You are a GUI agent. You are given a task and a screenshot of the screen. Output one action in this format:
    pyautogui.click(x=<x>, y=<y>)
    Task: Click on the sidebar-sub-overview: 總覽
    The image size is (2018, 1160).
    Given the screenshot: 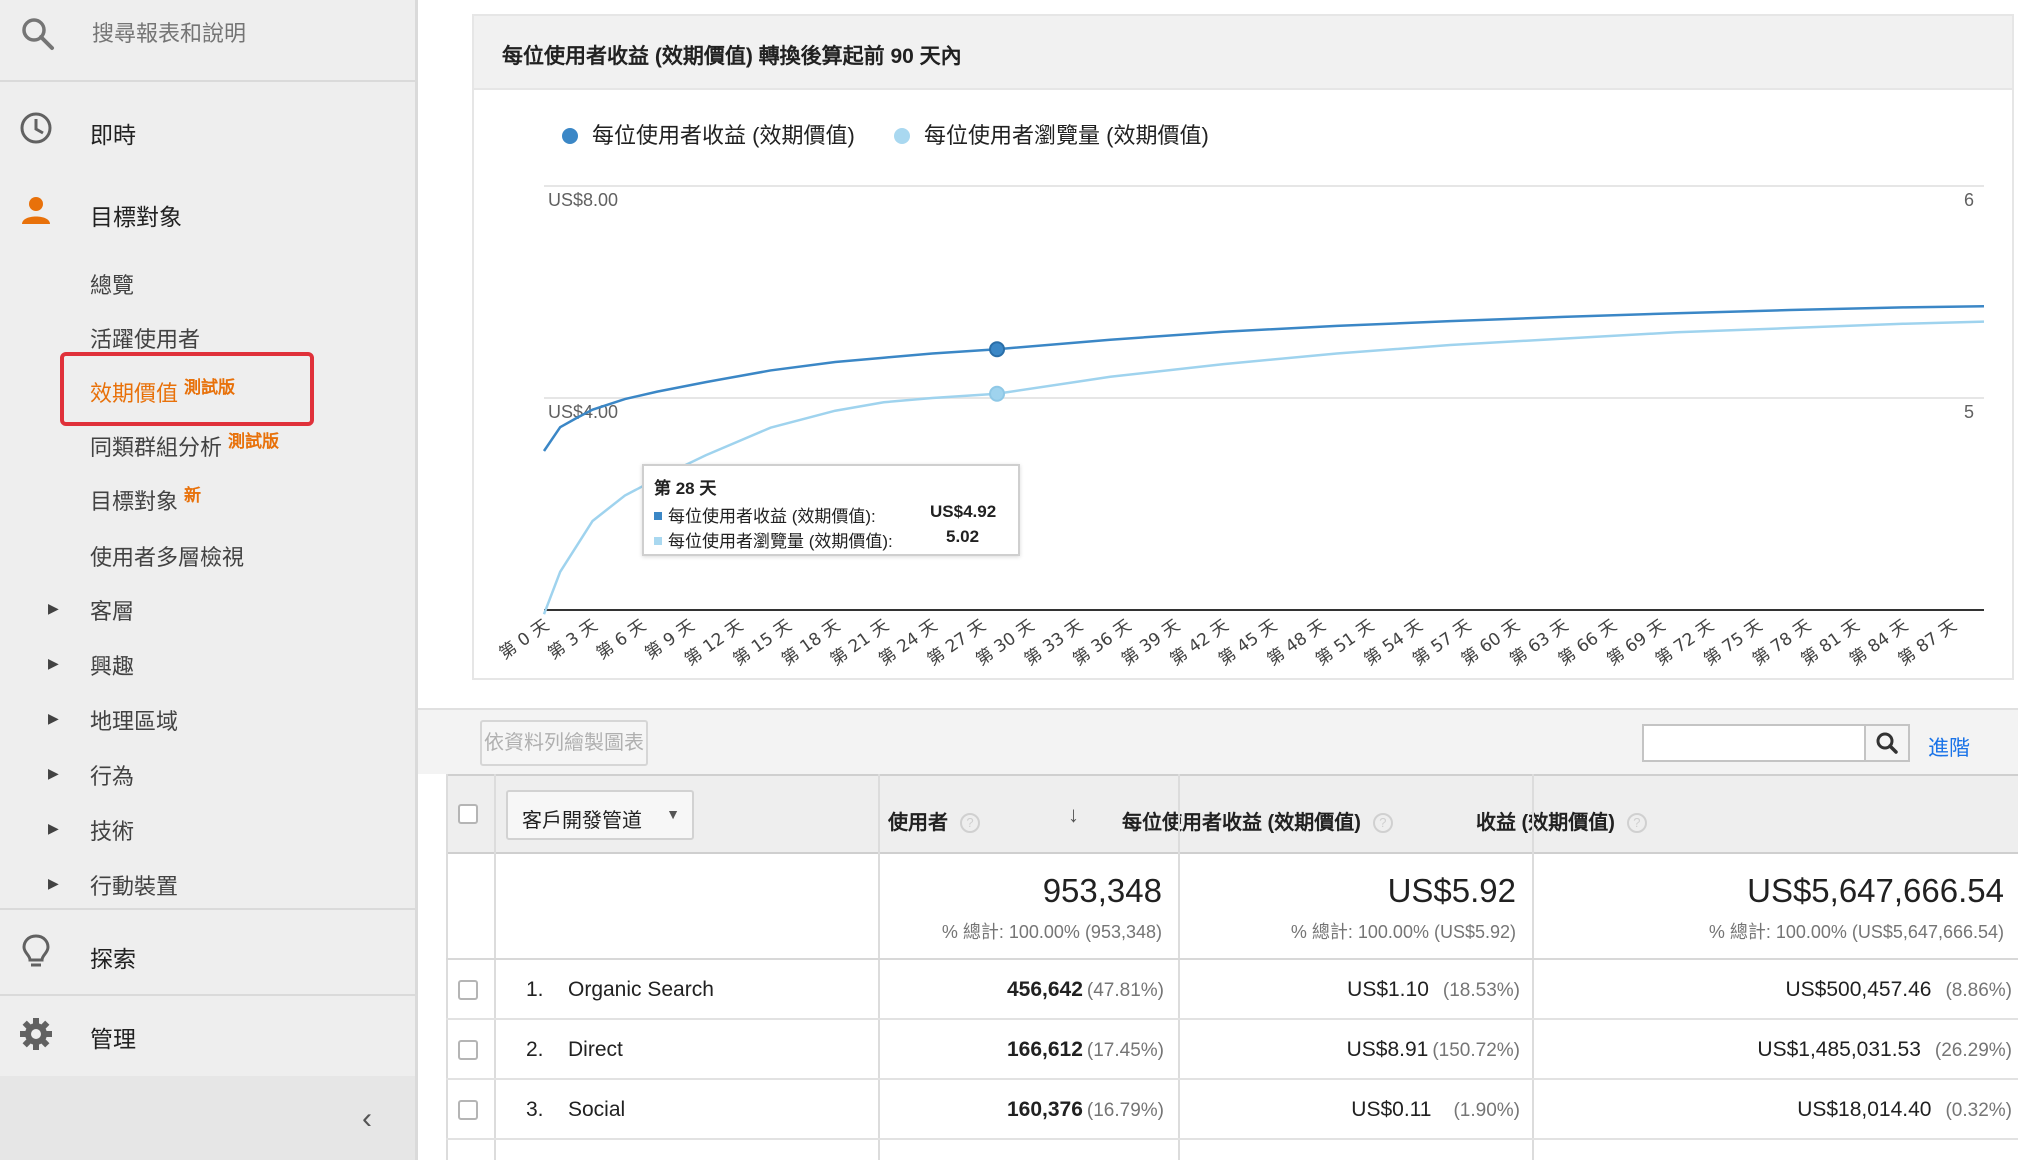 What is the action you would take?
    pyautogui.click(x=112, y=284)
    